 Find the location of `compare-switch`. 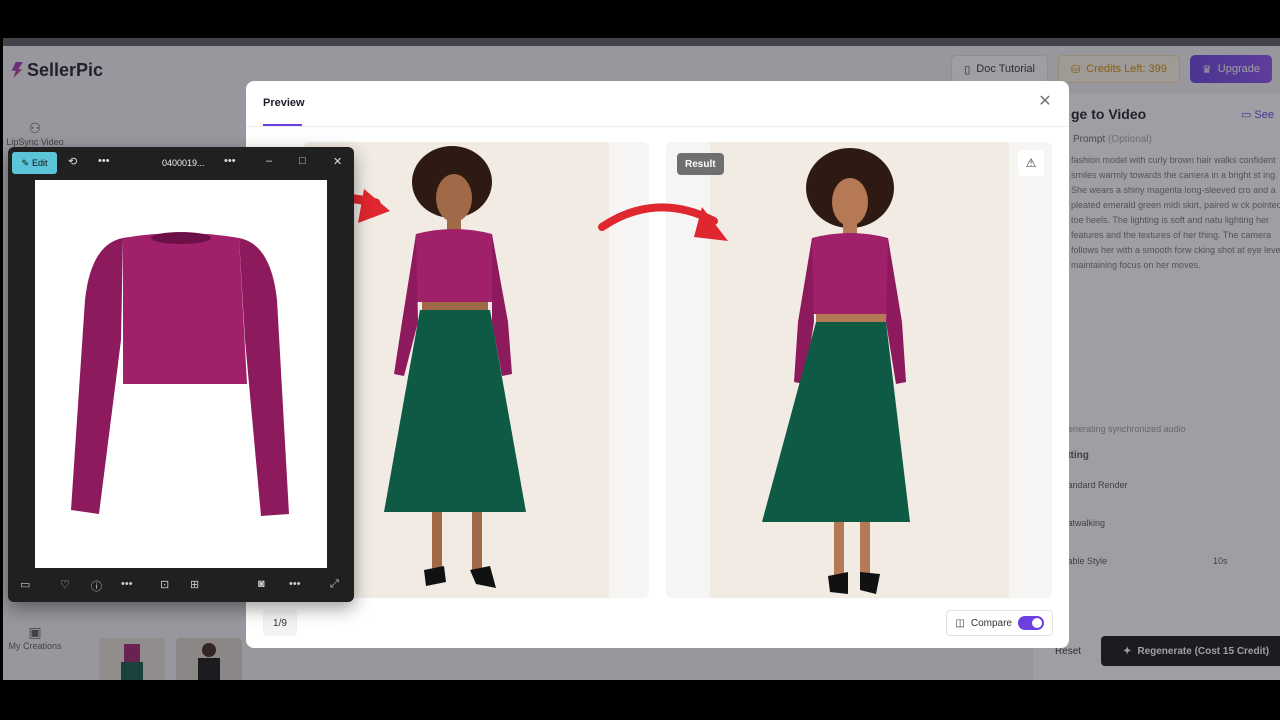

compare-switch is located at coordinates (1031, 623).